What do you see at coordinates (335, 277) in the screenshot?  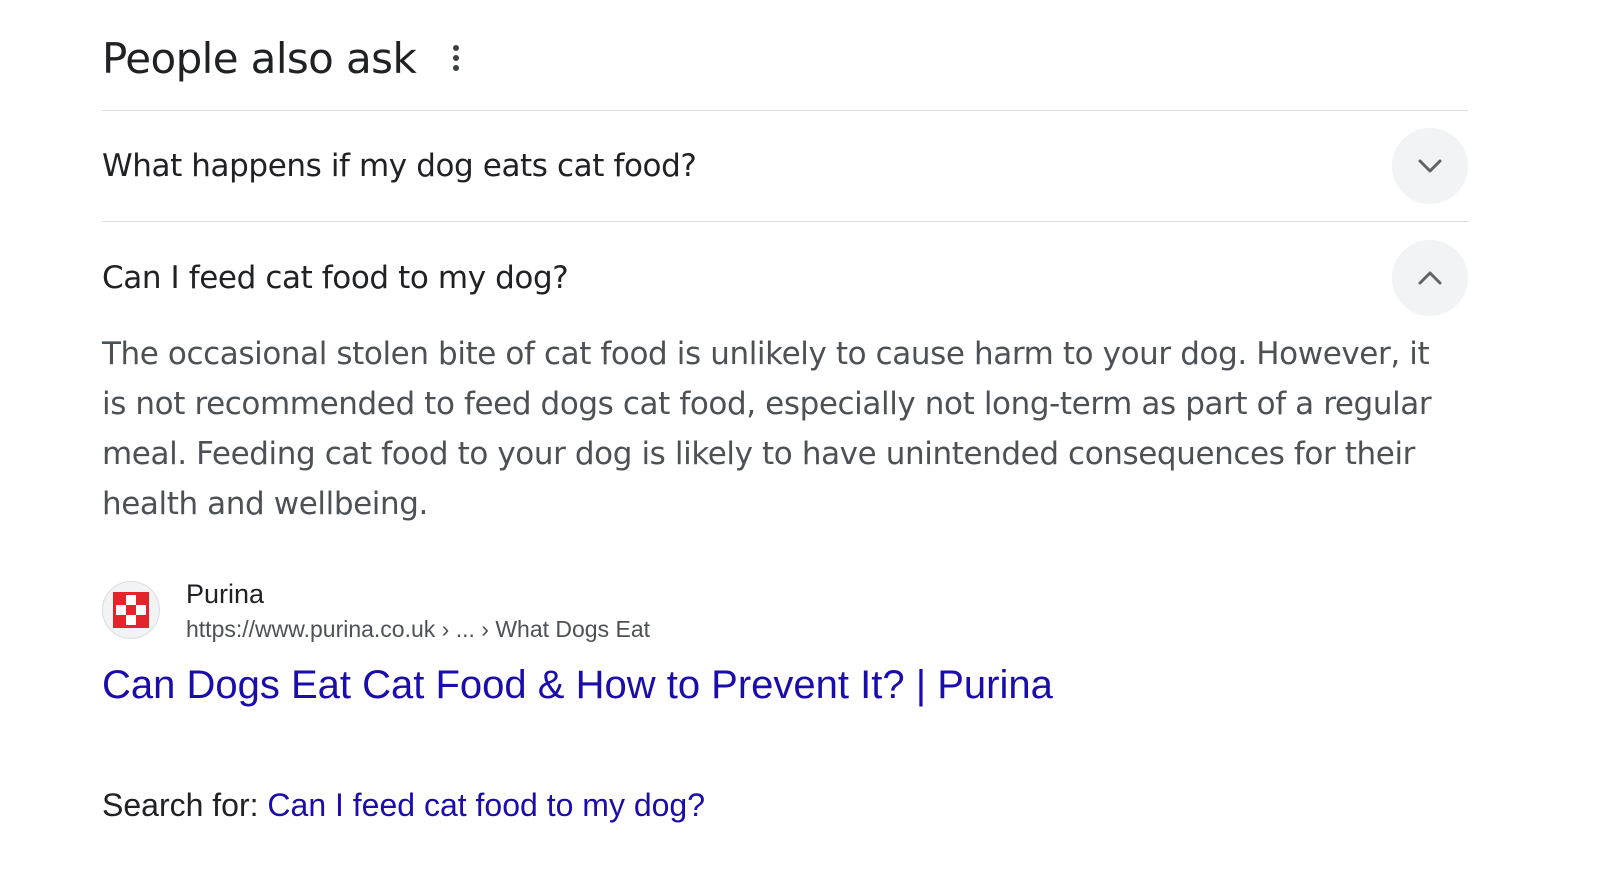 I see `question-text: Can I feed cat food to my dog?` at bounding box center [335, 277].